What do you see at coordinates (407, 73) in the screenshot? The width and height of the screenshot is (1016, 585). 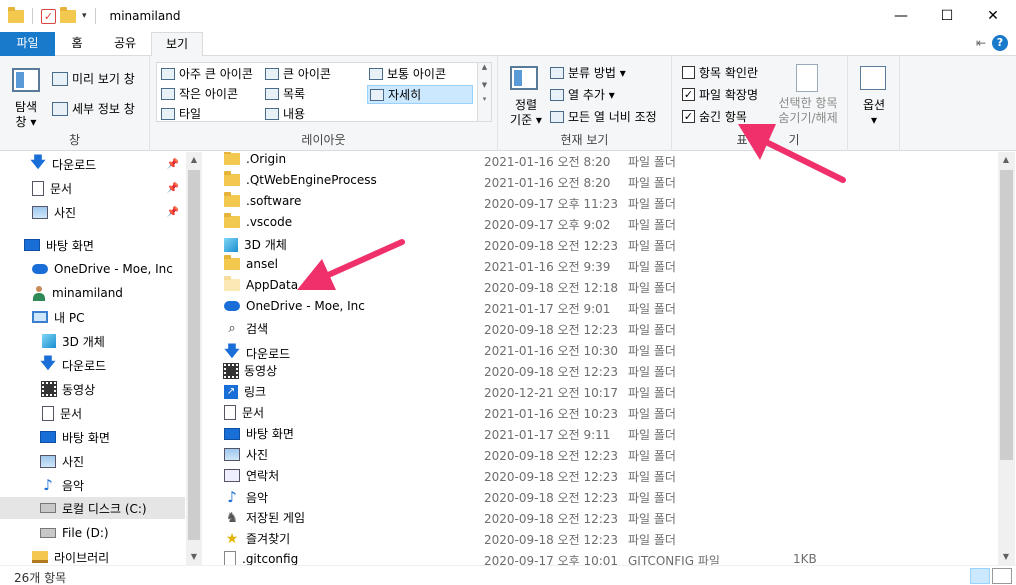 I see `layout-medium-icons: 보통 아이콘` at bounding box center [407, 73].